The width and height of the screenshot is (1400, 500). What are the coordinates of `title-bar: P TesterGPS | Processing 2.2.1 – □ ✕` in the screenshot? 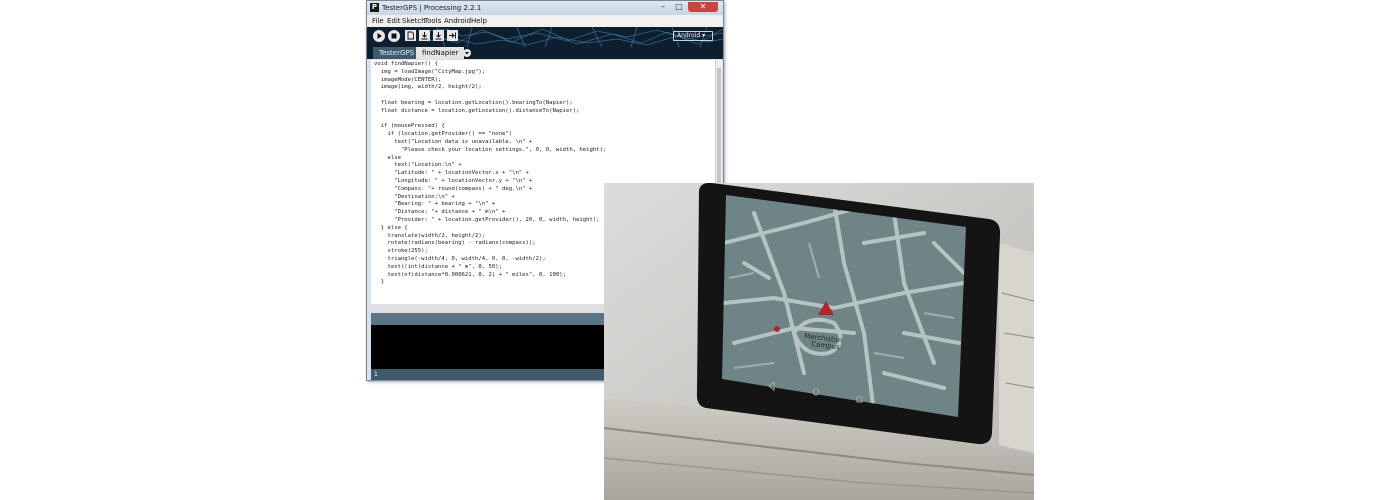 It's located at (545, 8).